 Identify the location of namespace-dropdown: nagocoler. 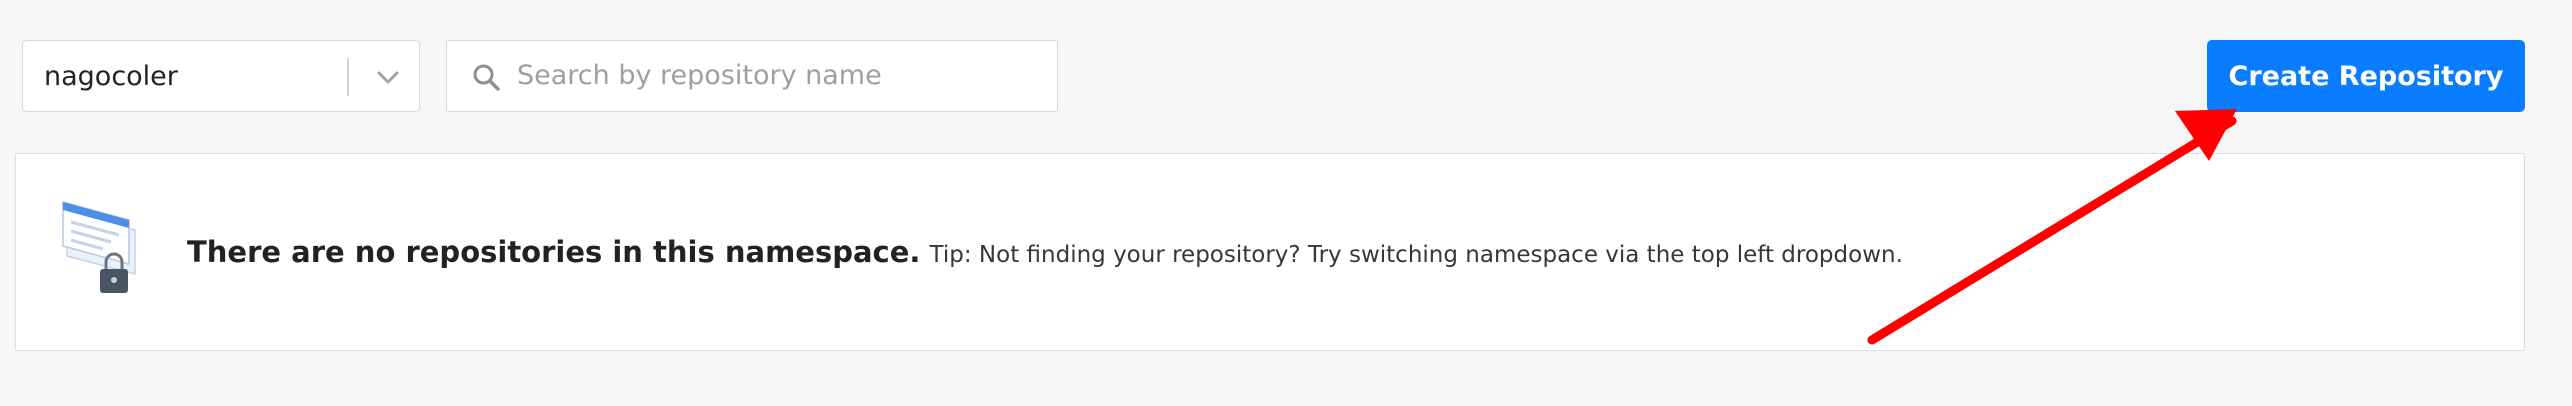
(221, 76).